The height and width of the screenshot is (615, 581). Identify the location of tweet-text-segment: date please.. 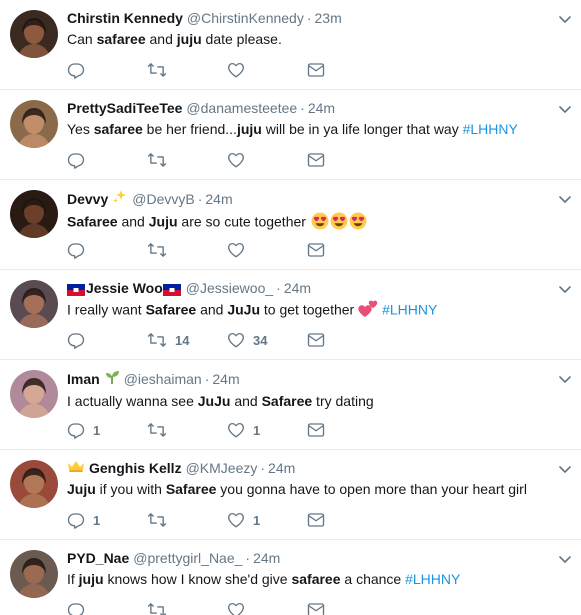
(241, 39).